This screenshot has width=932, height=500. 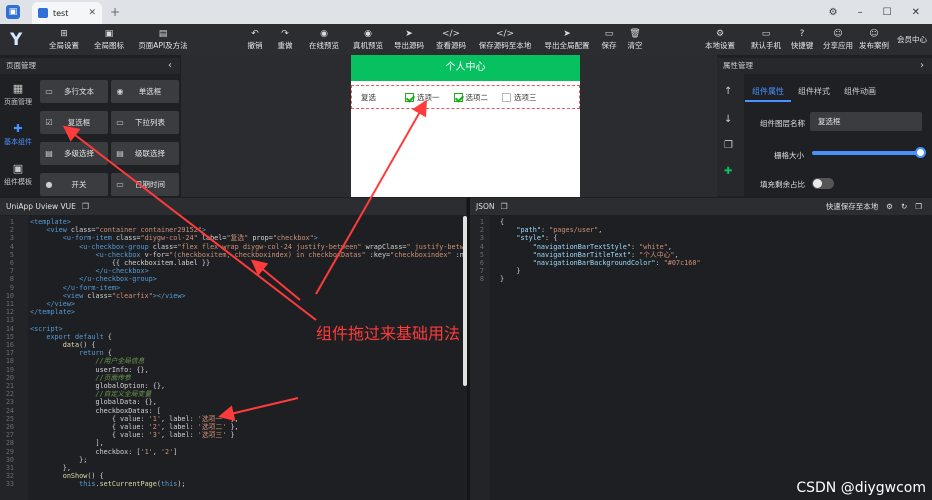 I want to click on component-datetime: ▭ 日期时间, so click(x=145, y=184).